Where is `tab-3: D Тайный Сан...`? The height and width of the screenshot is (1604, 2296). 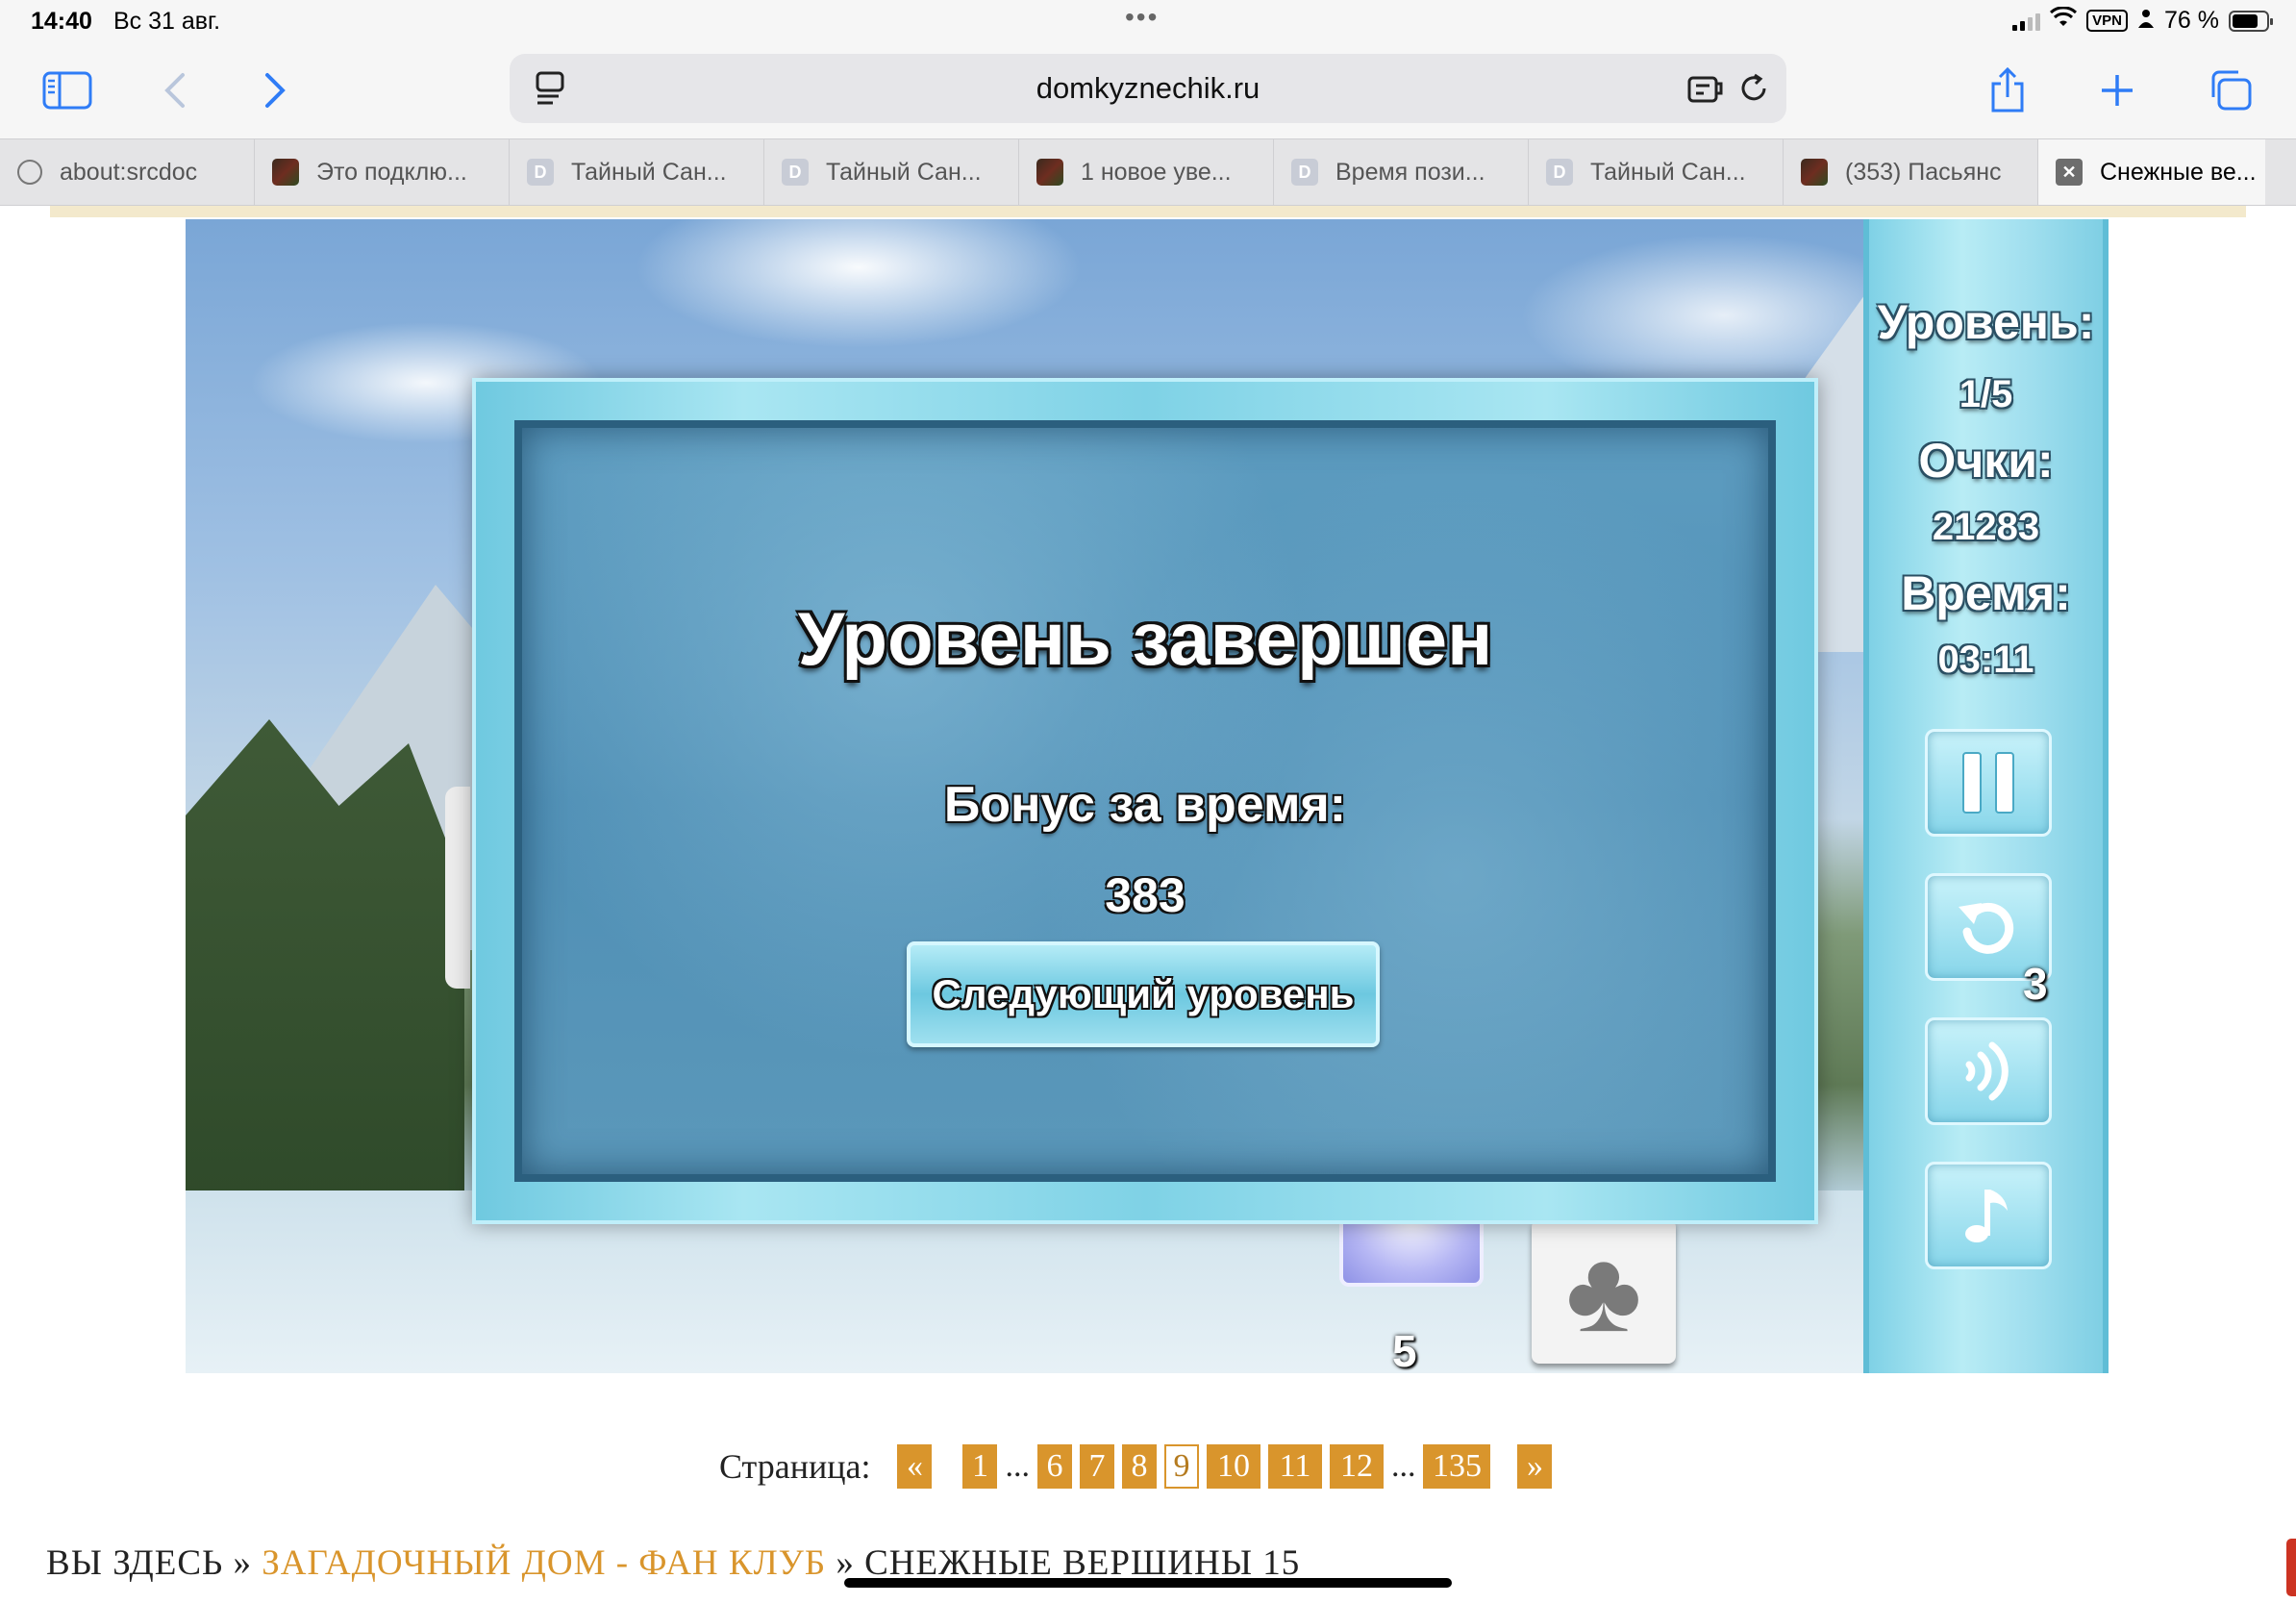 tab-3: D Тайный Сан... is located at coordinates (891, 172).